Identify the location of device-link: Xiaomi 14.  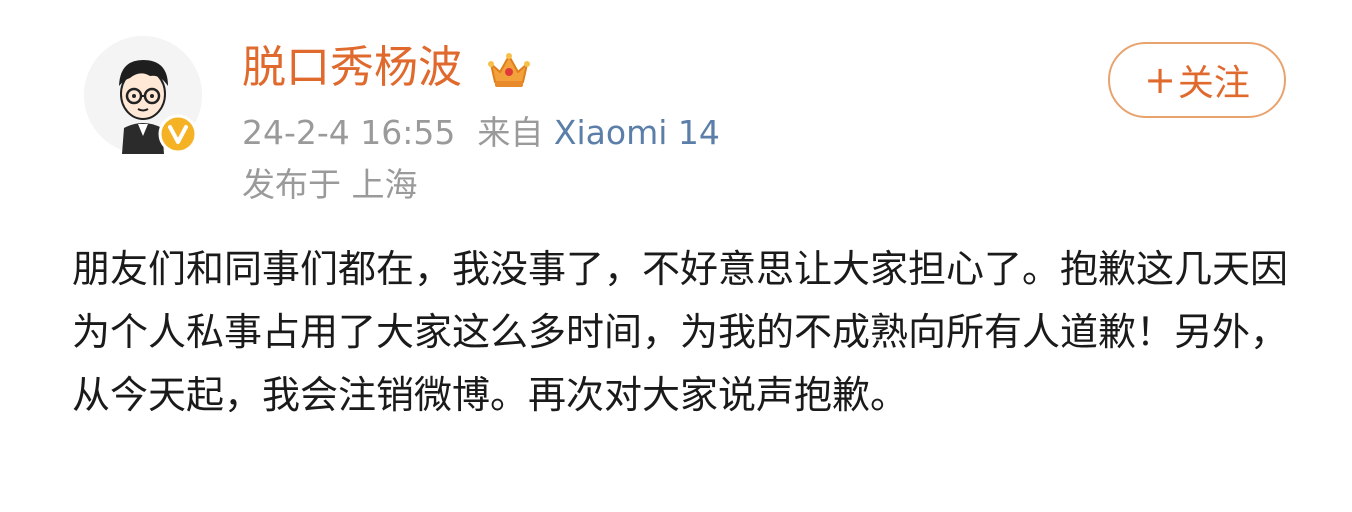
(637, 132).